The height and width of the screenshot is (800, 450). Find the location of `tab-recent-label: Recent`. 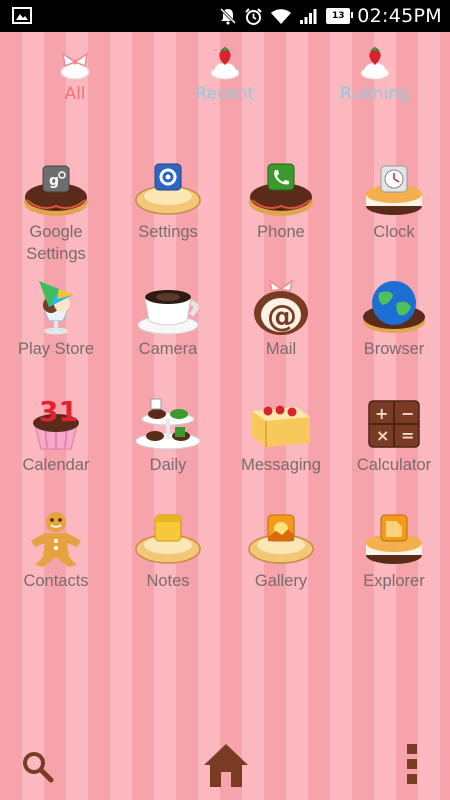

tab-recent-label: Recent is located at coordinates (225, 94).